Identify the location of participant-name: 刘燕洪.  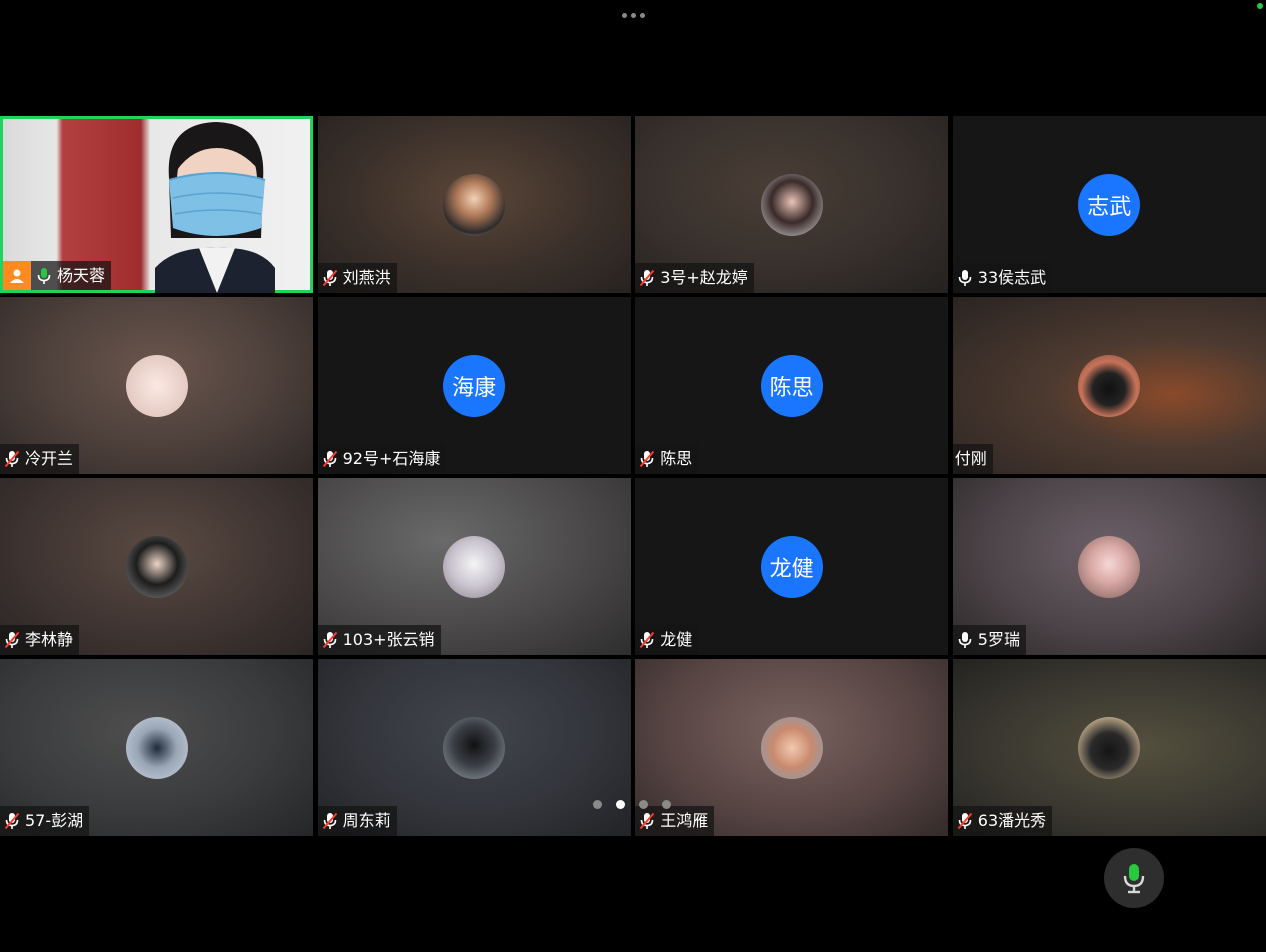
(366, 277).